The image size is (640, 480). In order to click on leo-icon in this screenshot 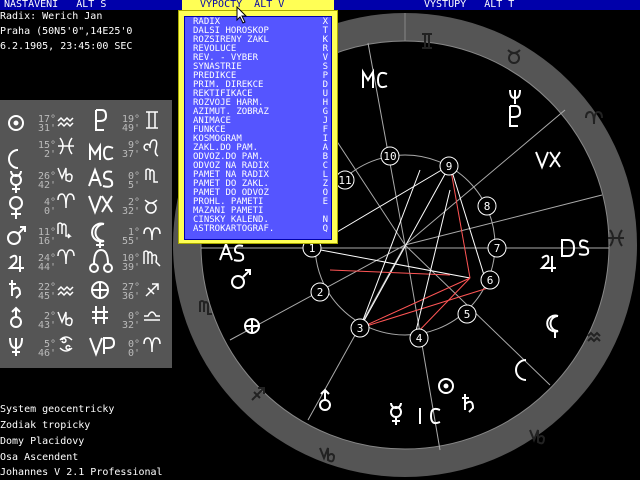, I will do `click(151, 148)`.